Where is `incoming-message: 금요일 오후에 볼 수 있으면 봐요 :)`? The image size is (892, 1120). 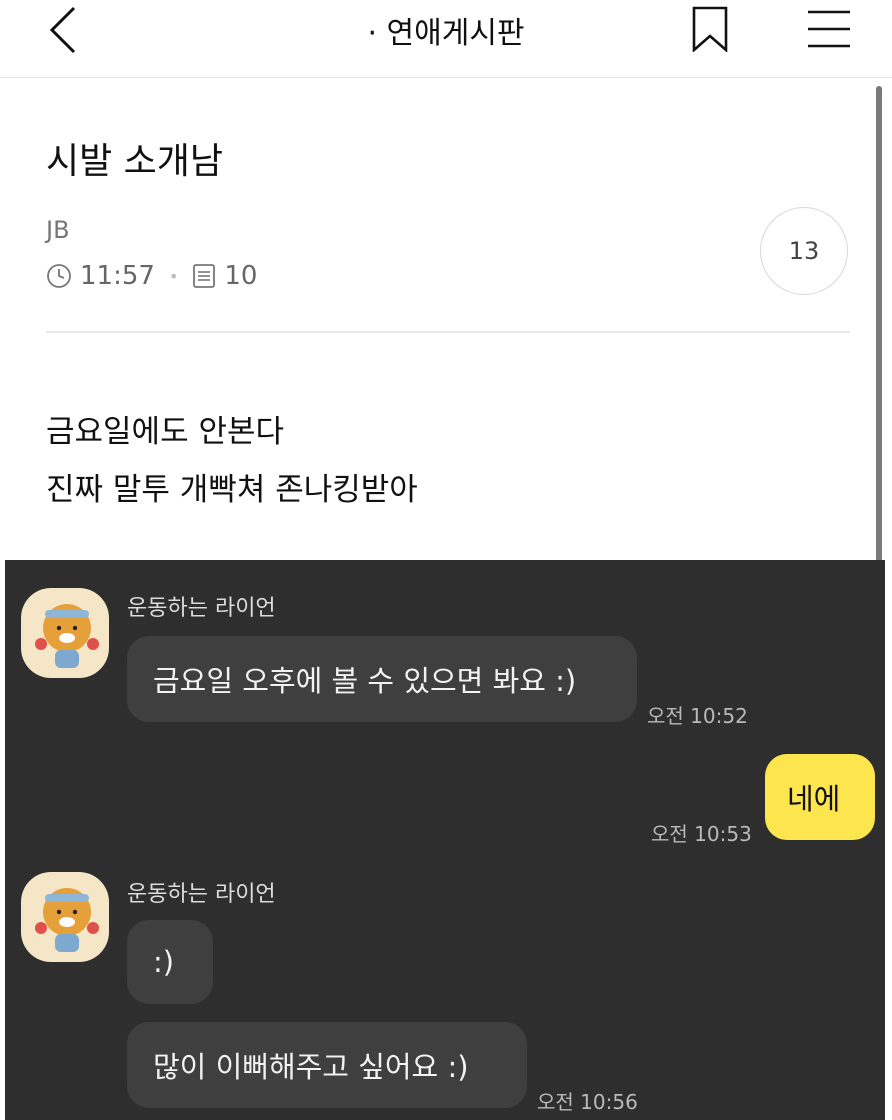
incoming-message: 금요일 오후에 볼 수 있으면 봐요 :) is located at coordinates (382, 679).